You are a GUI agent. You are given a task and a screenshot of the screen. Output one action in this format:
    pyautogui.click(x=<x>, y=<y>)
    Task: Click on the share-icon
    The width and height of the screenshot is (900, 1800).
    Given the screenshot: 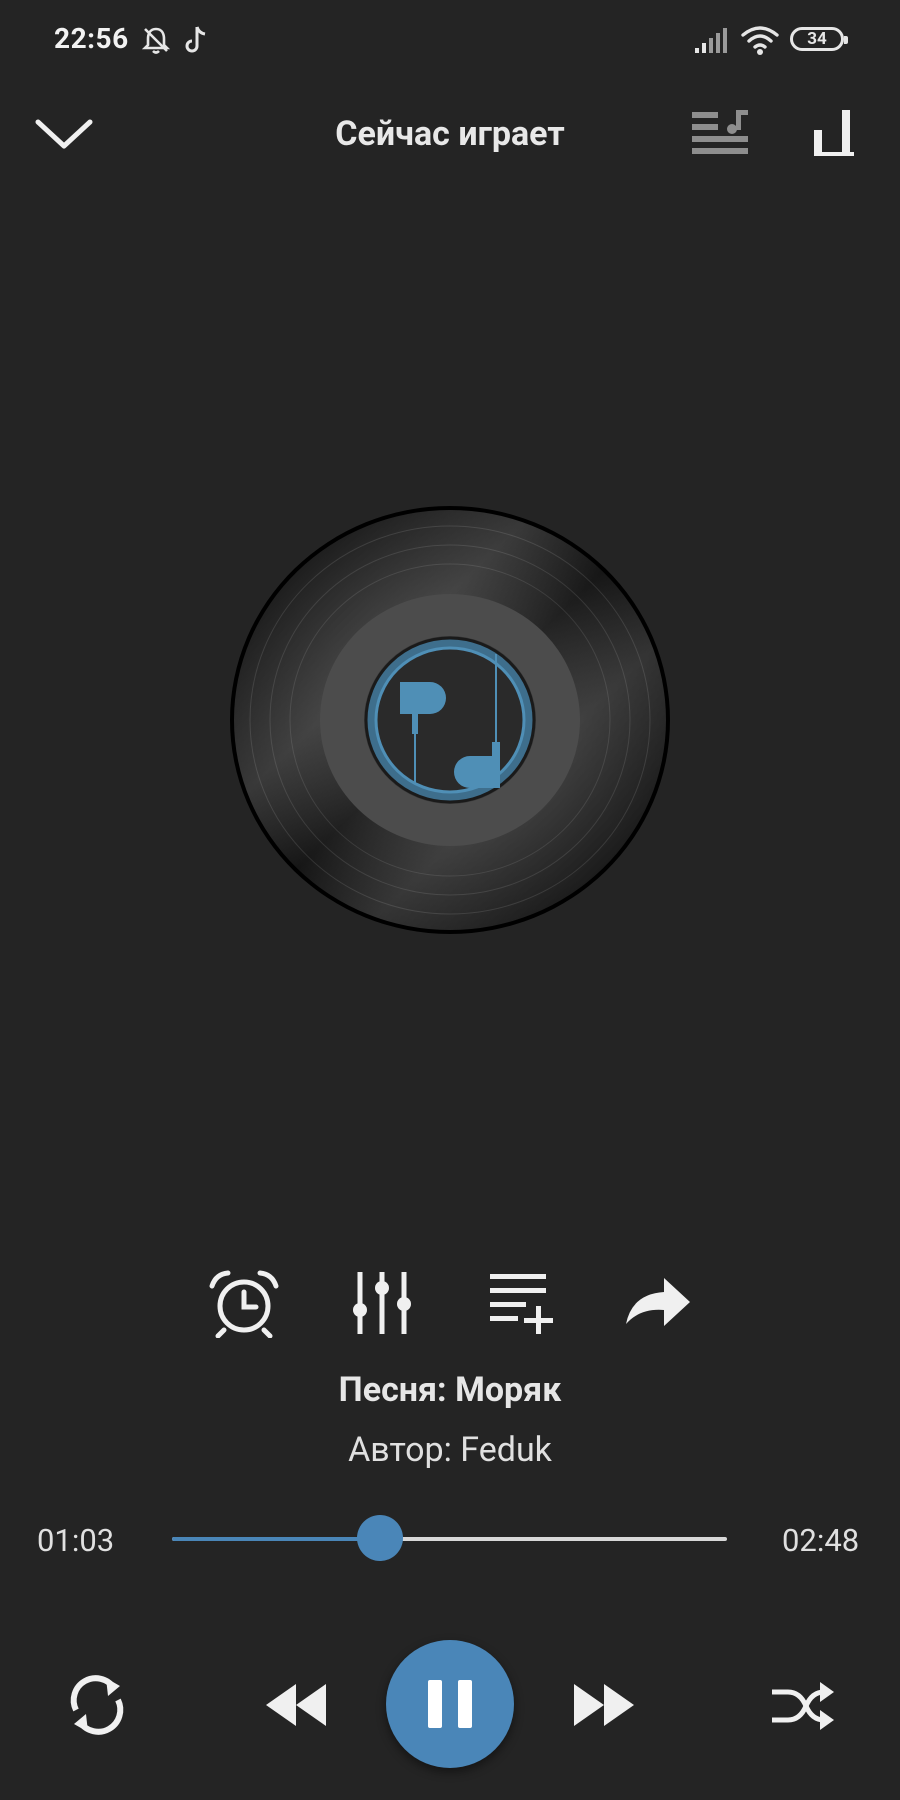 What is the action you would take?
    pyautogui.click(x=658, y=1303)
    